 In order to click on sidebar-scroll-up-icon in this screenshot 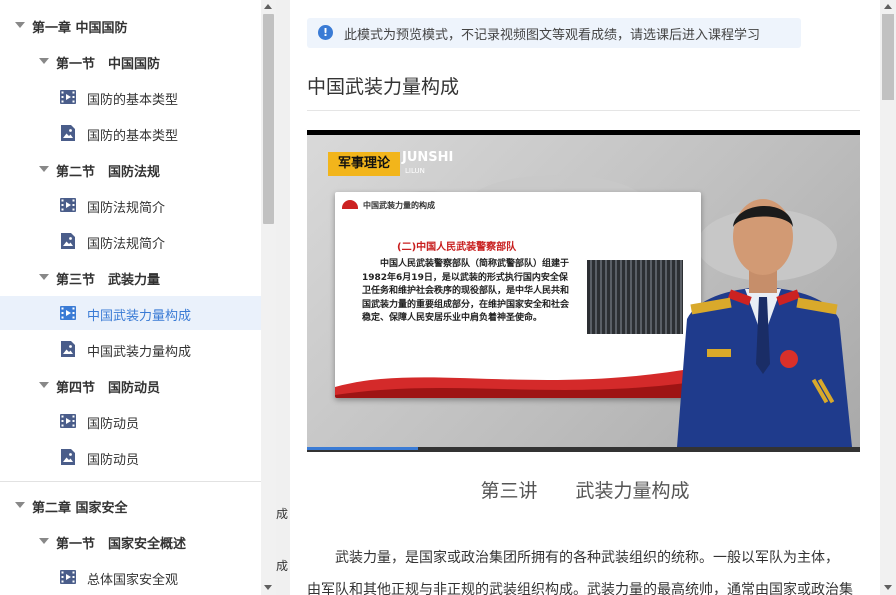, I will do `click(268, 6)`.